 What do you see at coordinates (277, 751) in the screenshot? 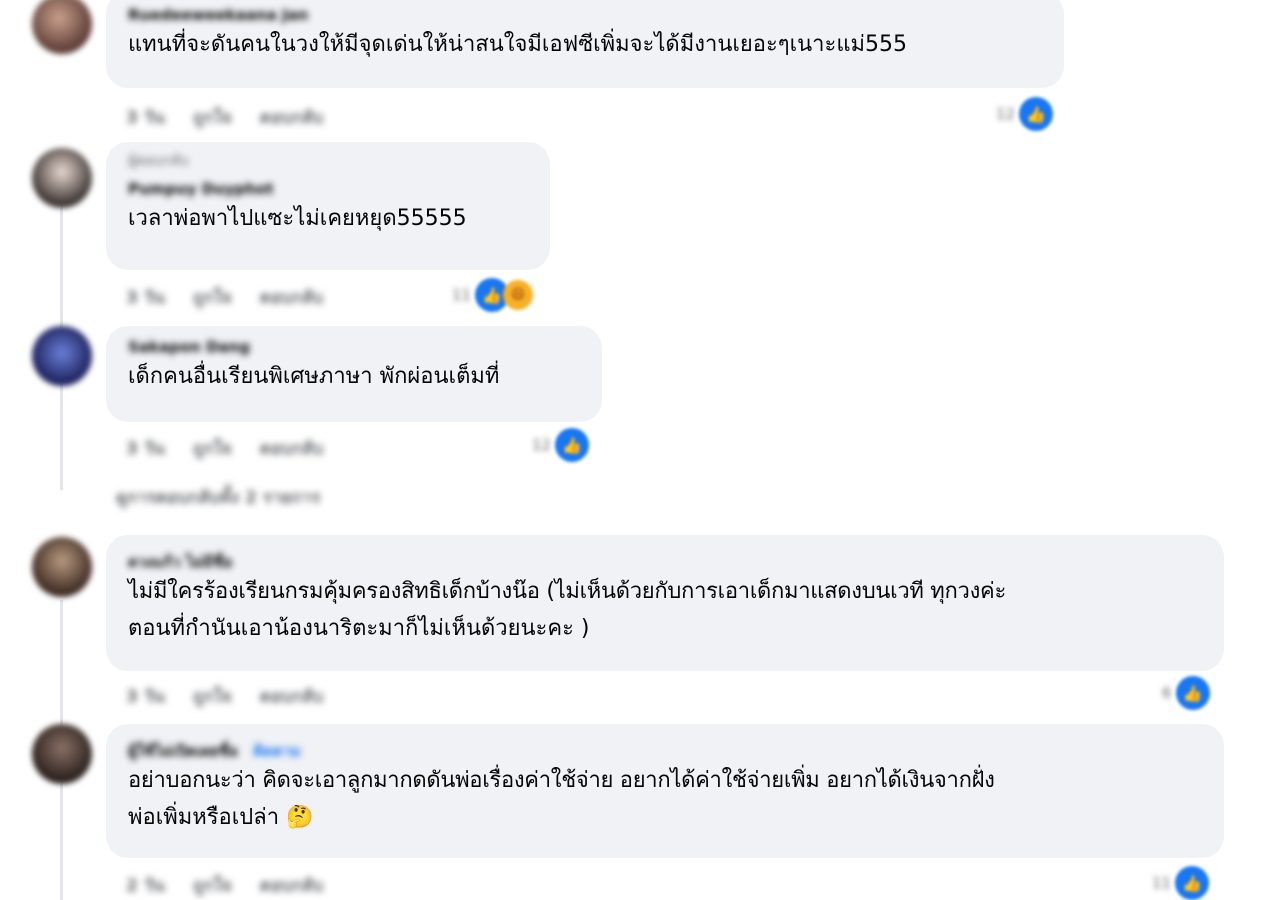
I see `follow-badge: ติดตาม` at bounding box center [277, 751].